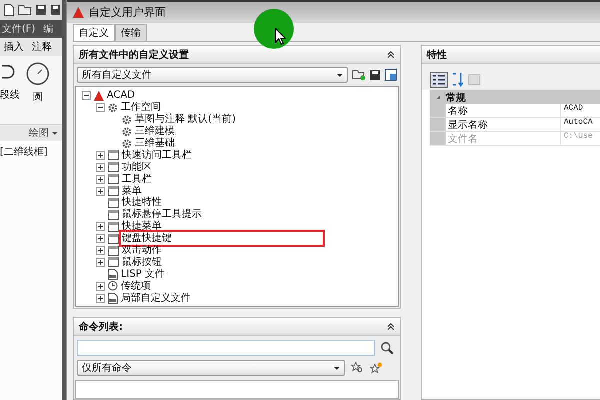 The height and width of the screenshot is (400, 600). I want to click on tree-item: 鼠标悬停工具提示, so click(162, 214).